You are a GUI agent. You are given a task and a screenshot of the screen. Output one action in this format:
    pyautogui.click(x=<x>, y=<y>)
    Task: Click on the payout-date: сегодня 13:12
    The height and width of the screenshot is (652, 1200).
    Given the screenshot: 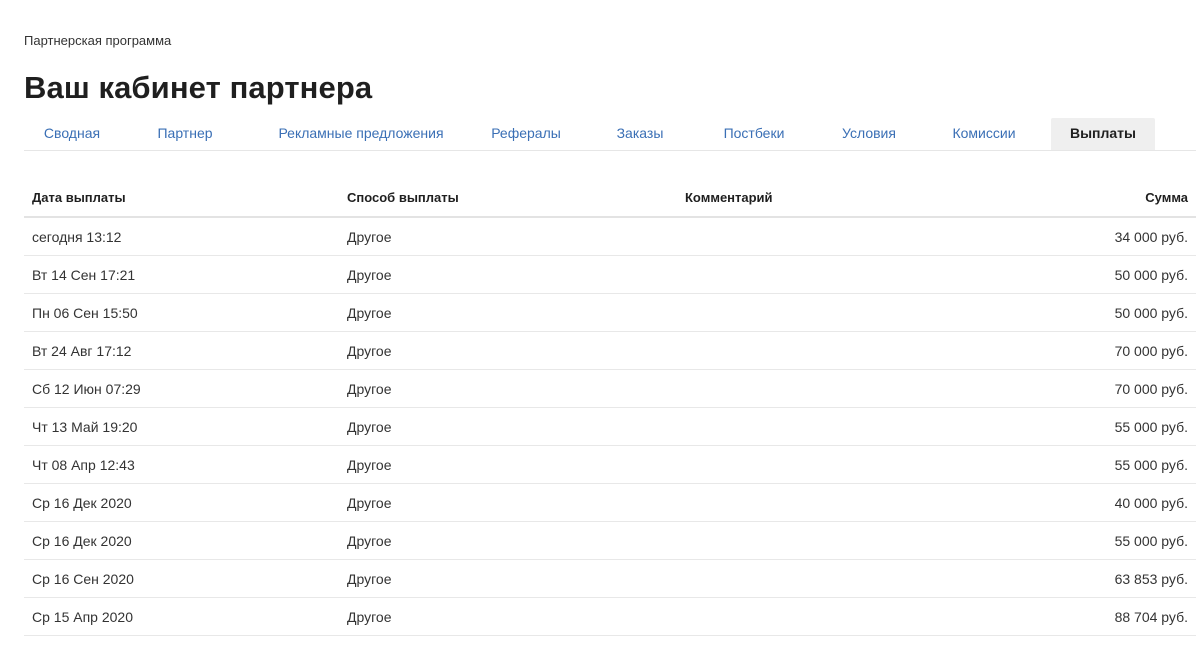 What is the action you would take?
    pyautogui.click(x=181, y=236)
    